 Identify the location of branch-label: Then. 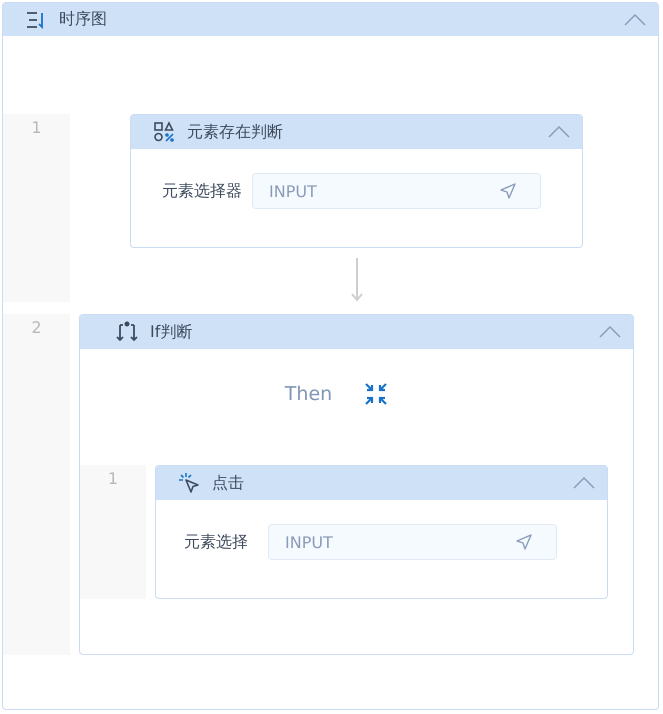
(308, 394).